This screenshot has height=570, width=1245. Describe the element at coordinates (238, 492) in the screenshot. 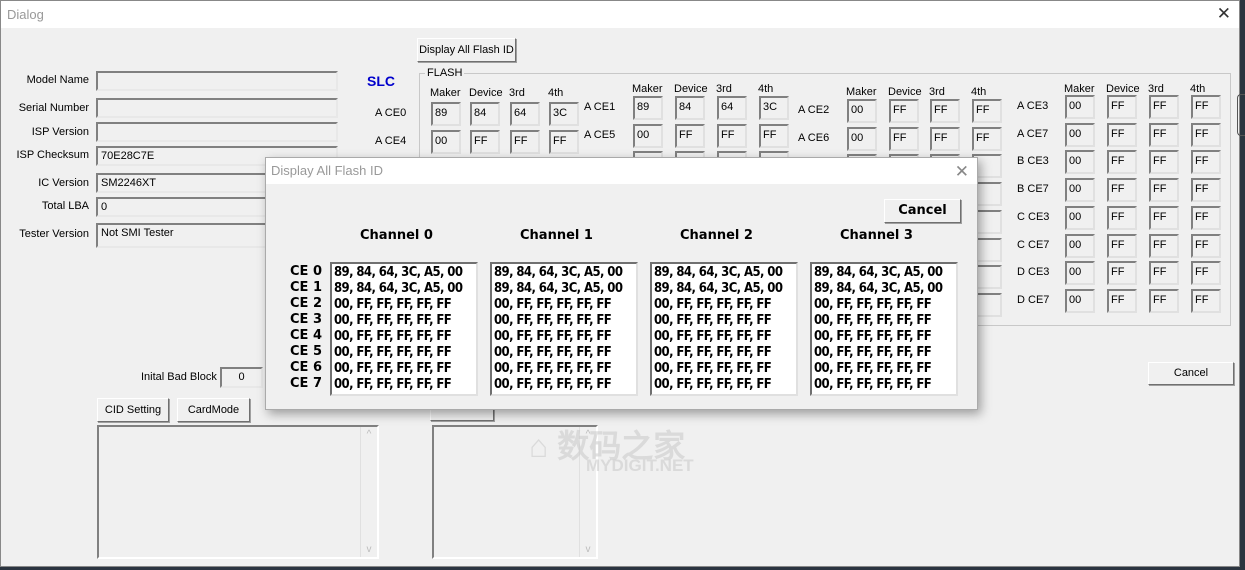

I see `log-textarea-left: ^ v` at that location.